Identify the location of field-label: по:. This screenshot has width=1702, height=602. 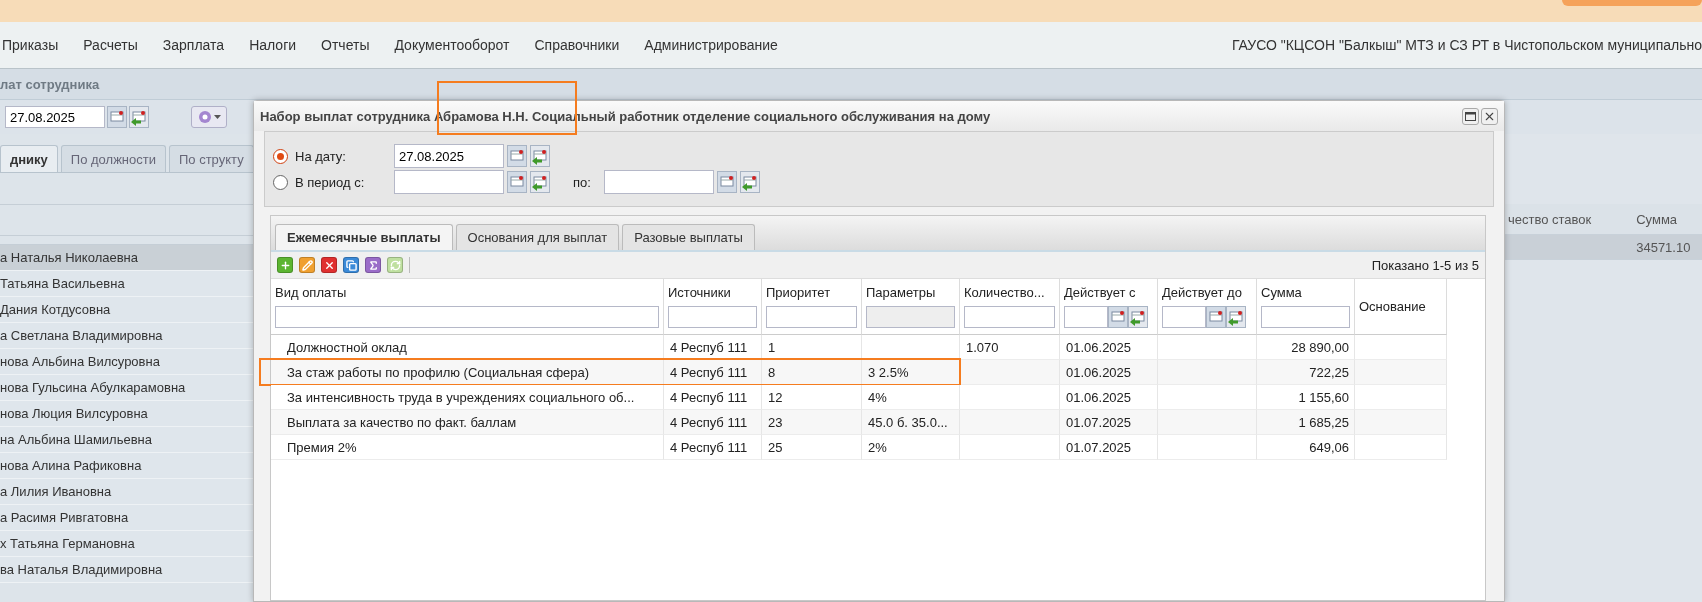
(582, 182).